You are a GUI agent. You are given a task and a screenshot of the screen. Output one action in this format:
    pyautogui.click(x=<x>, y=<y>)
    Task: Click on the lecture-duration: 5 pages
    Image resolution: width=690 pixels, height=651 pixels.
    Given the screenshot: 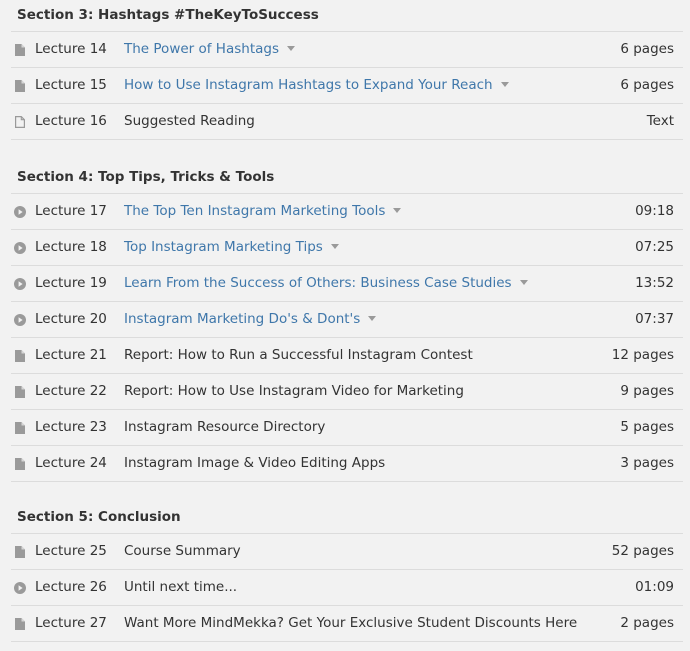 What is the action you would take?
    pyautogui.click(x=647, y=427)
    